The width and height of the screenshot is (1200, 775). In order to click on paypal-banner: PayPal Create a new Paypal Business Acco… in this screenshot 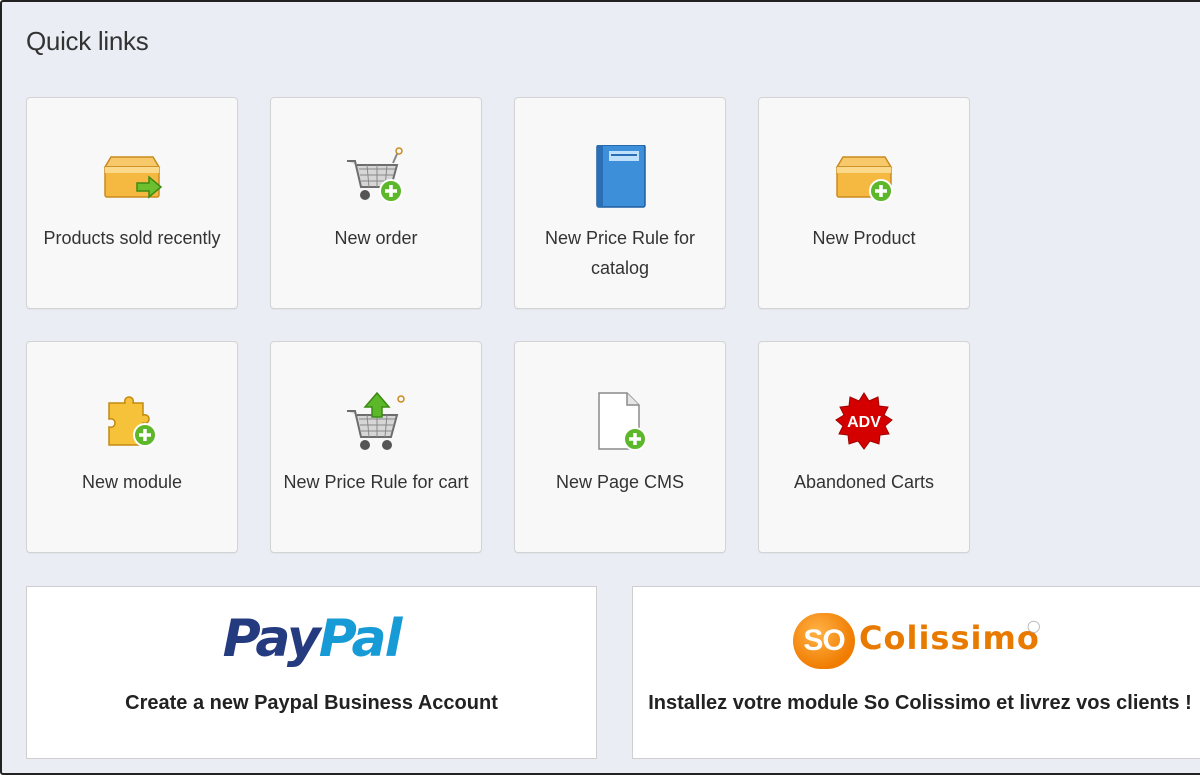, I will do `click(311, 672)`.